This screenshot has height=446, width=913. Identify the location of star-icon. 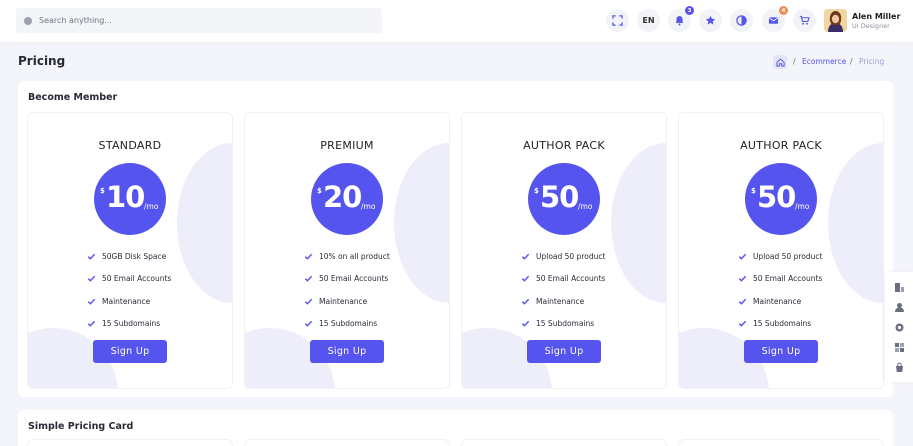
(710, 20).